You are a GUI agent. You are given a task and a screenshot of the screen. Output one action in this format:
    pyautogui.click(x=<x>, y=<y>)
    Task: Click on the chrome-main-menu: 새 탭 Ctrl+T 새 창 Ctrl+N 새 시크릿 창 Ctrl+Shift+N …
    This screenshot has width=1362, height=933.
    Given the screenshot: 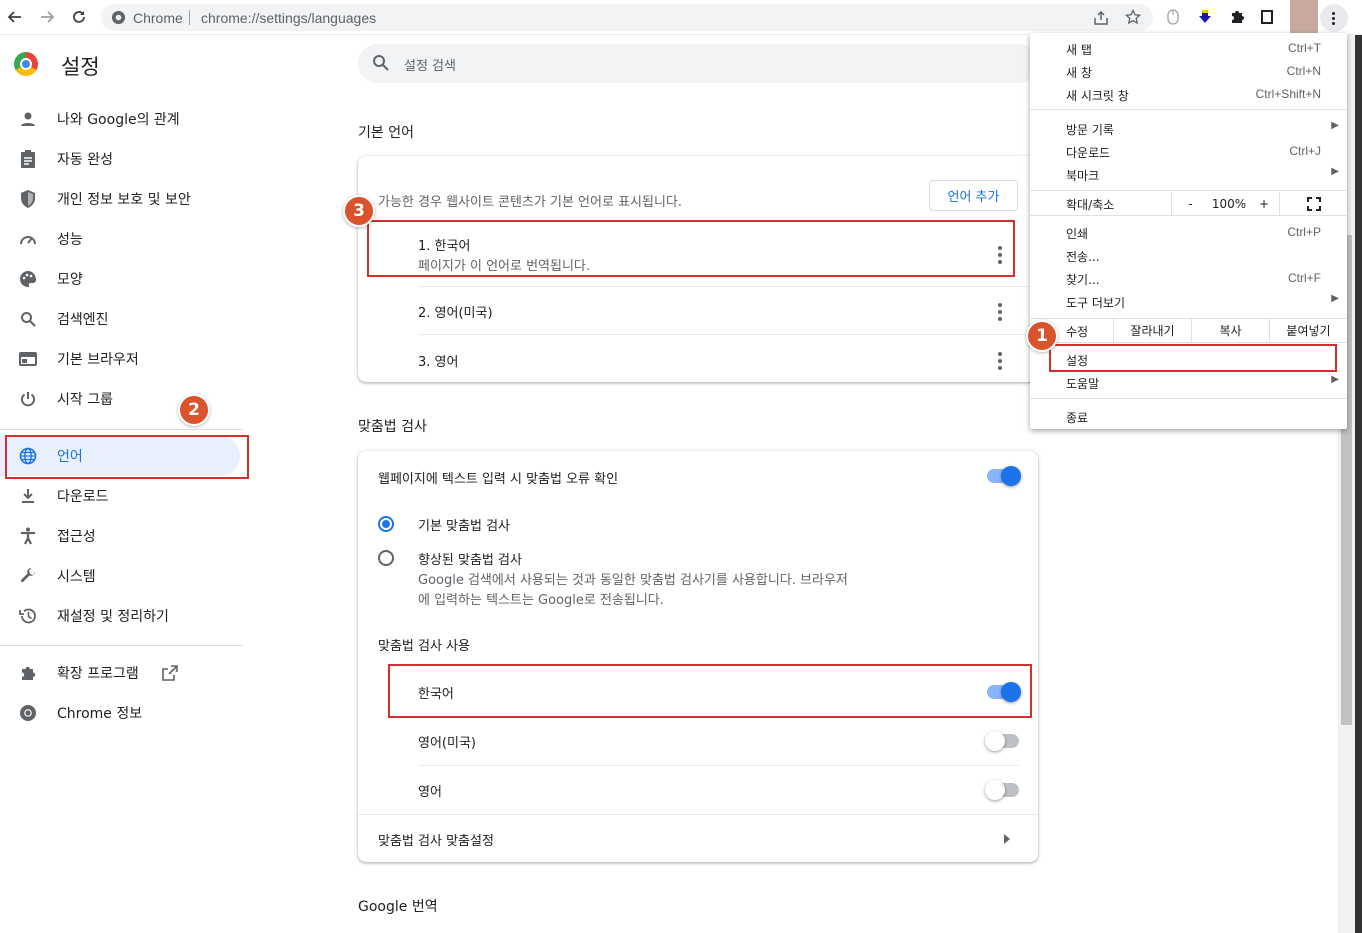 What is the action you would take?
    pyautogui.click(x=1188, y=231)
    